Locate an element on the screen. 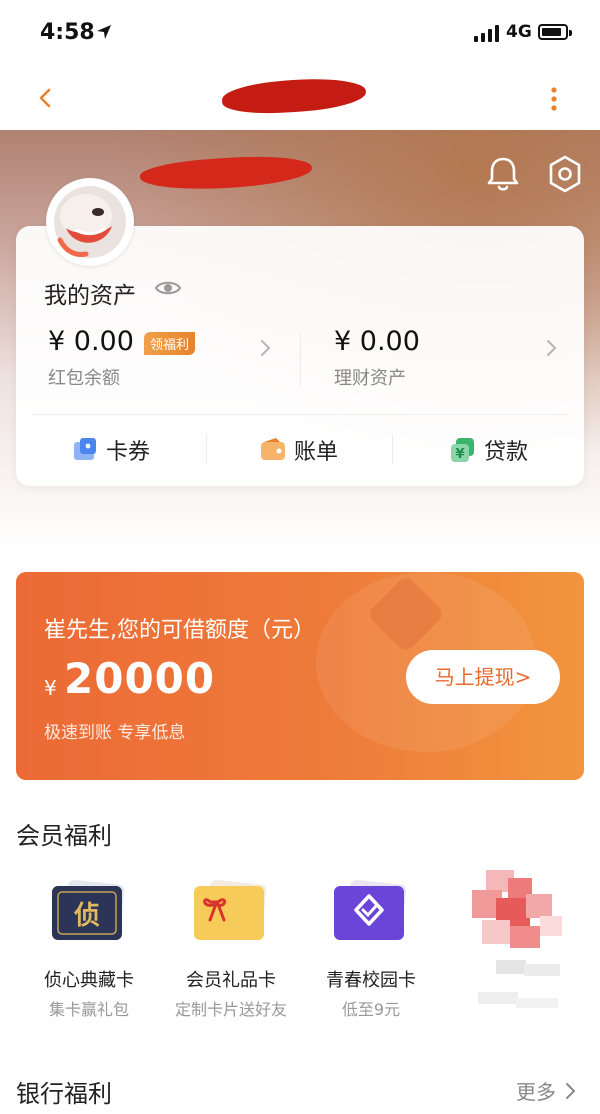 This screenshot has width=600, height=1114. more-link: 更多 is located at coordinates (546, 1090).